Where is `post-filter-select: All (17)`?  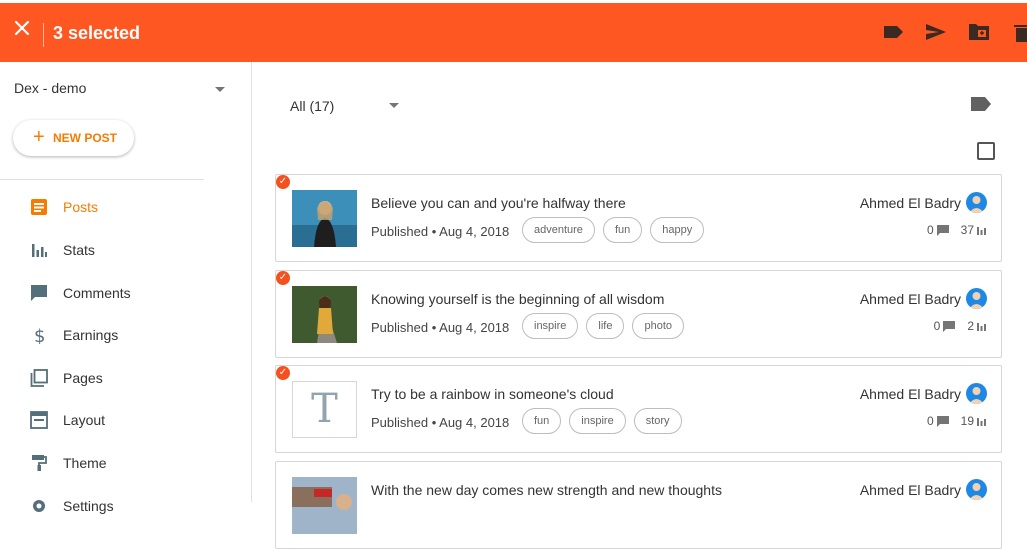 post-filter-select: All (17) is located at coordinates (312, 106).